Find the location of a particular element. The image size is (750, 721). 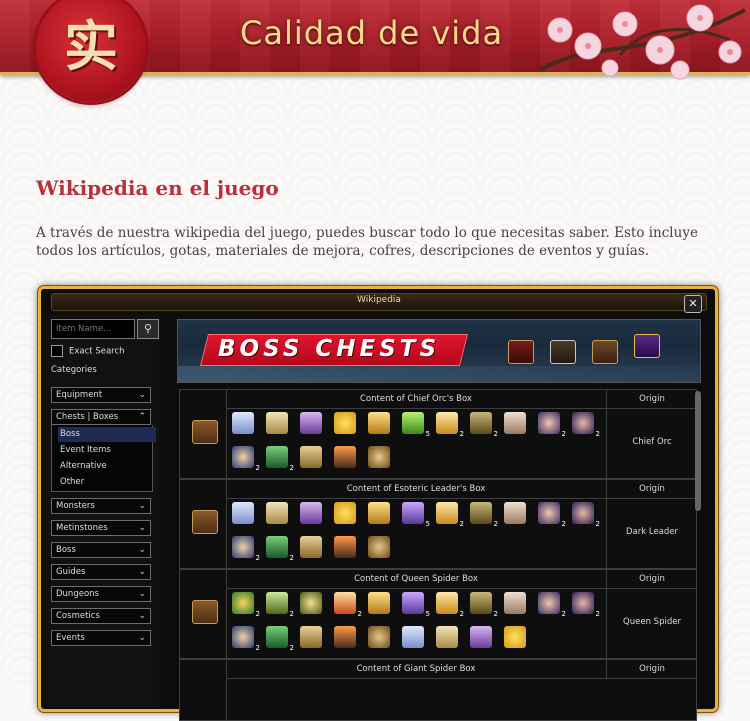

box-title: Content of Queen Spider Box is located at coordinates (416, 579).